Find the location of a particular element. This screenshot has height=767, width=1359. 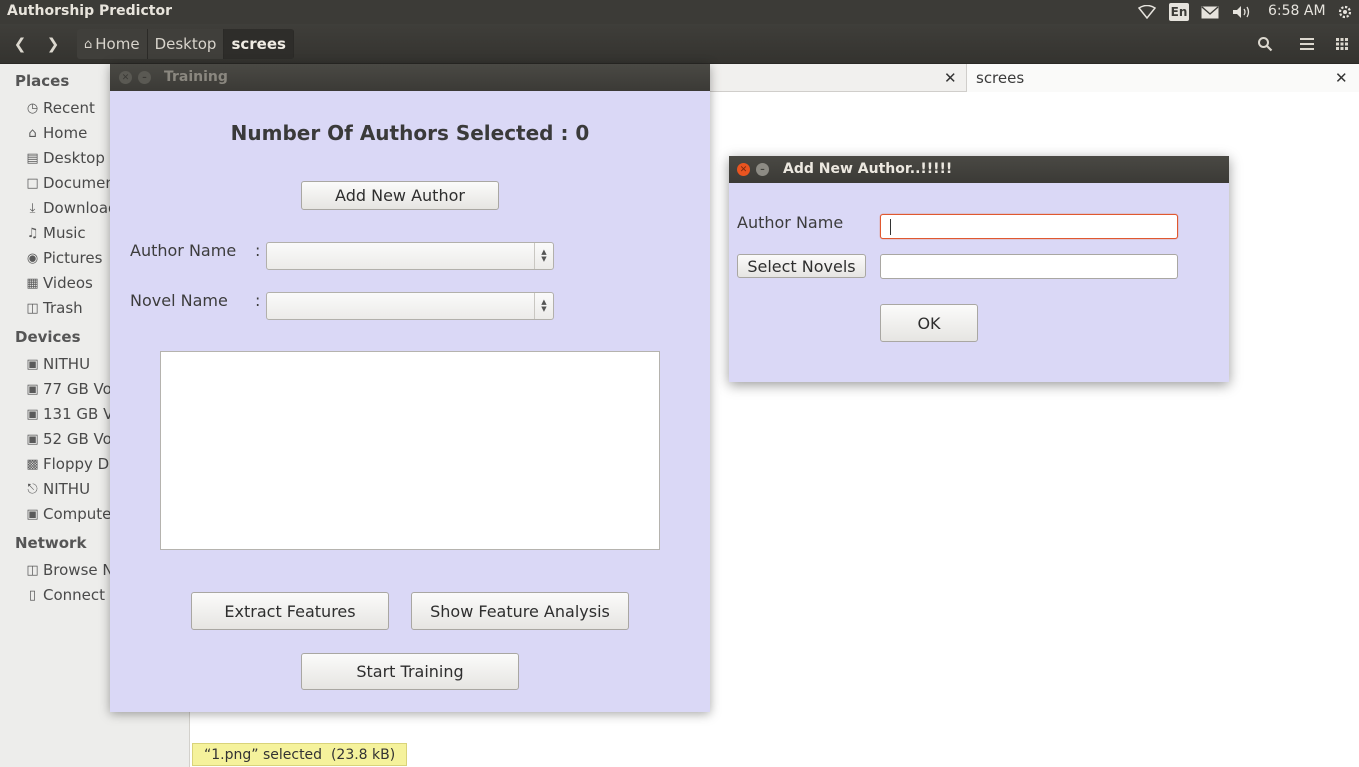

crumb-desktop: Desktop is located at coordinates (186, 44).